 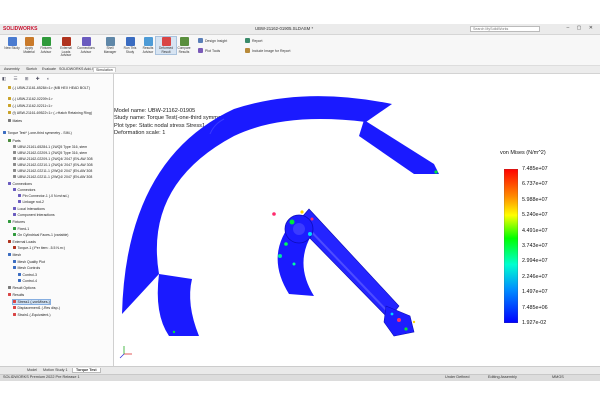 What do you see at coordinates (27, 281) in the screenshot?
I see `tree-item: Control-4` at bounding box center [27, 281].